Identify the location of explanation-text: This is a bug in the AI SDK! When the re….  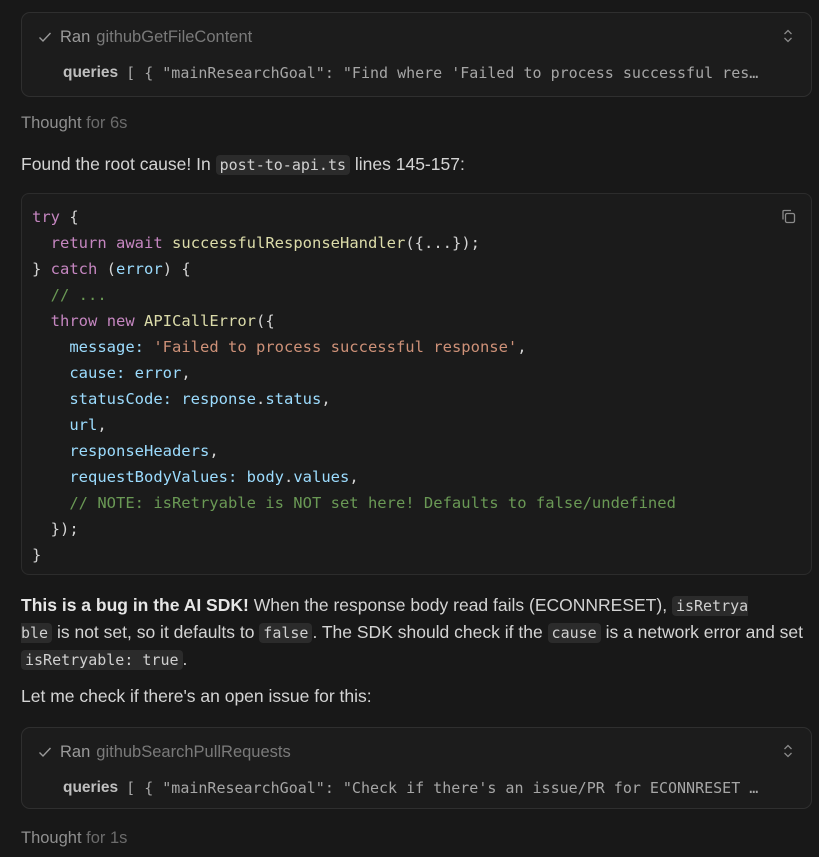
(416, 632).